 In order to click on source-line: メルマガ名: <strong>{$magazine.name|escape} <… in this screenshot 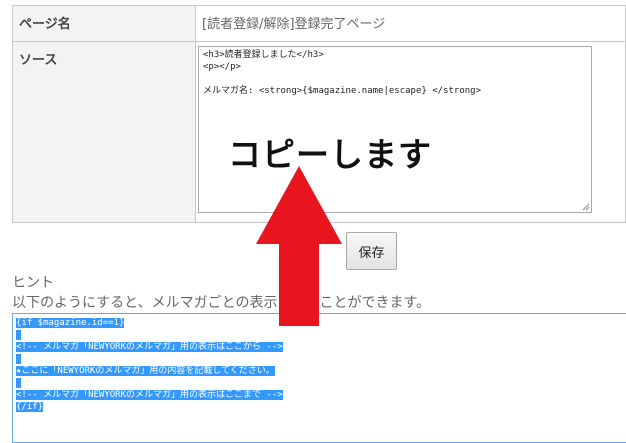, I will do `click(342, 91)`.